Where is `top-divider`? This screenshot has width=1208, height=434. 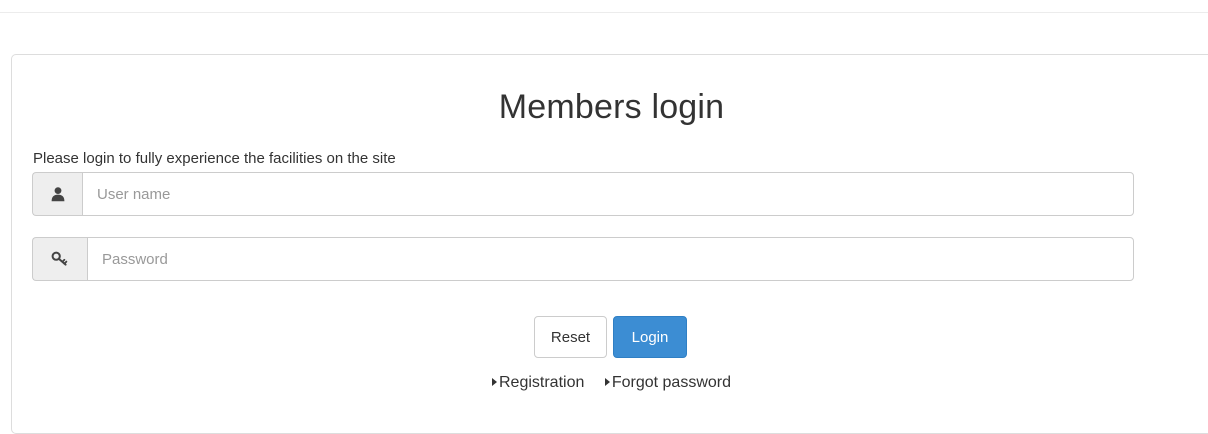
top-divider is located at coordinates (604, 12).